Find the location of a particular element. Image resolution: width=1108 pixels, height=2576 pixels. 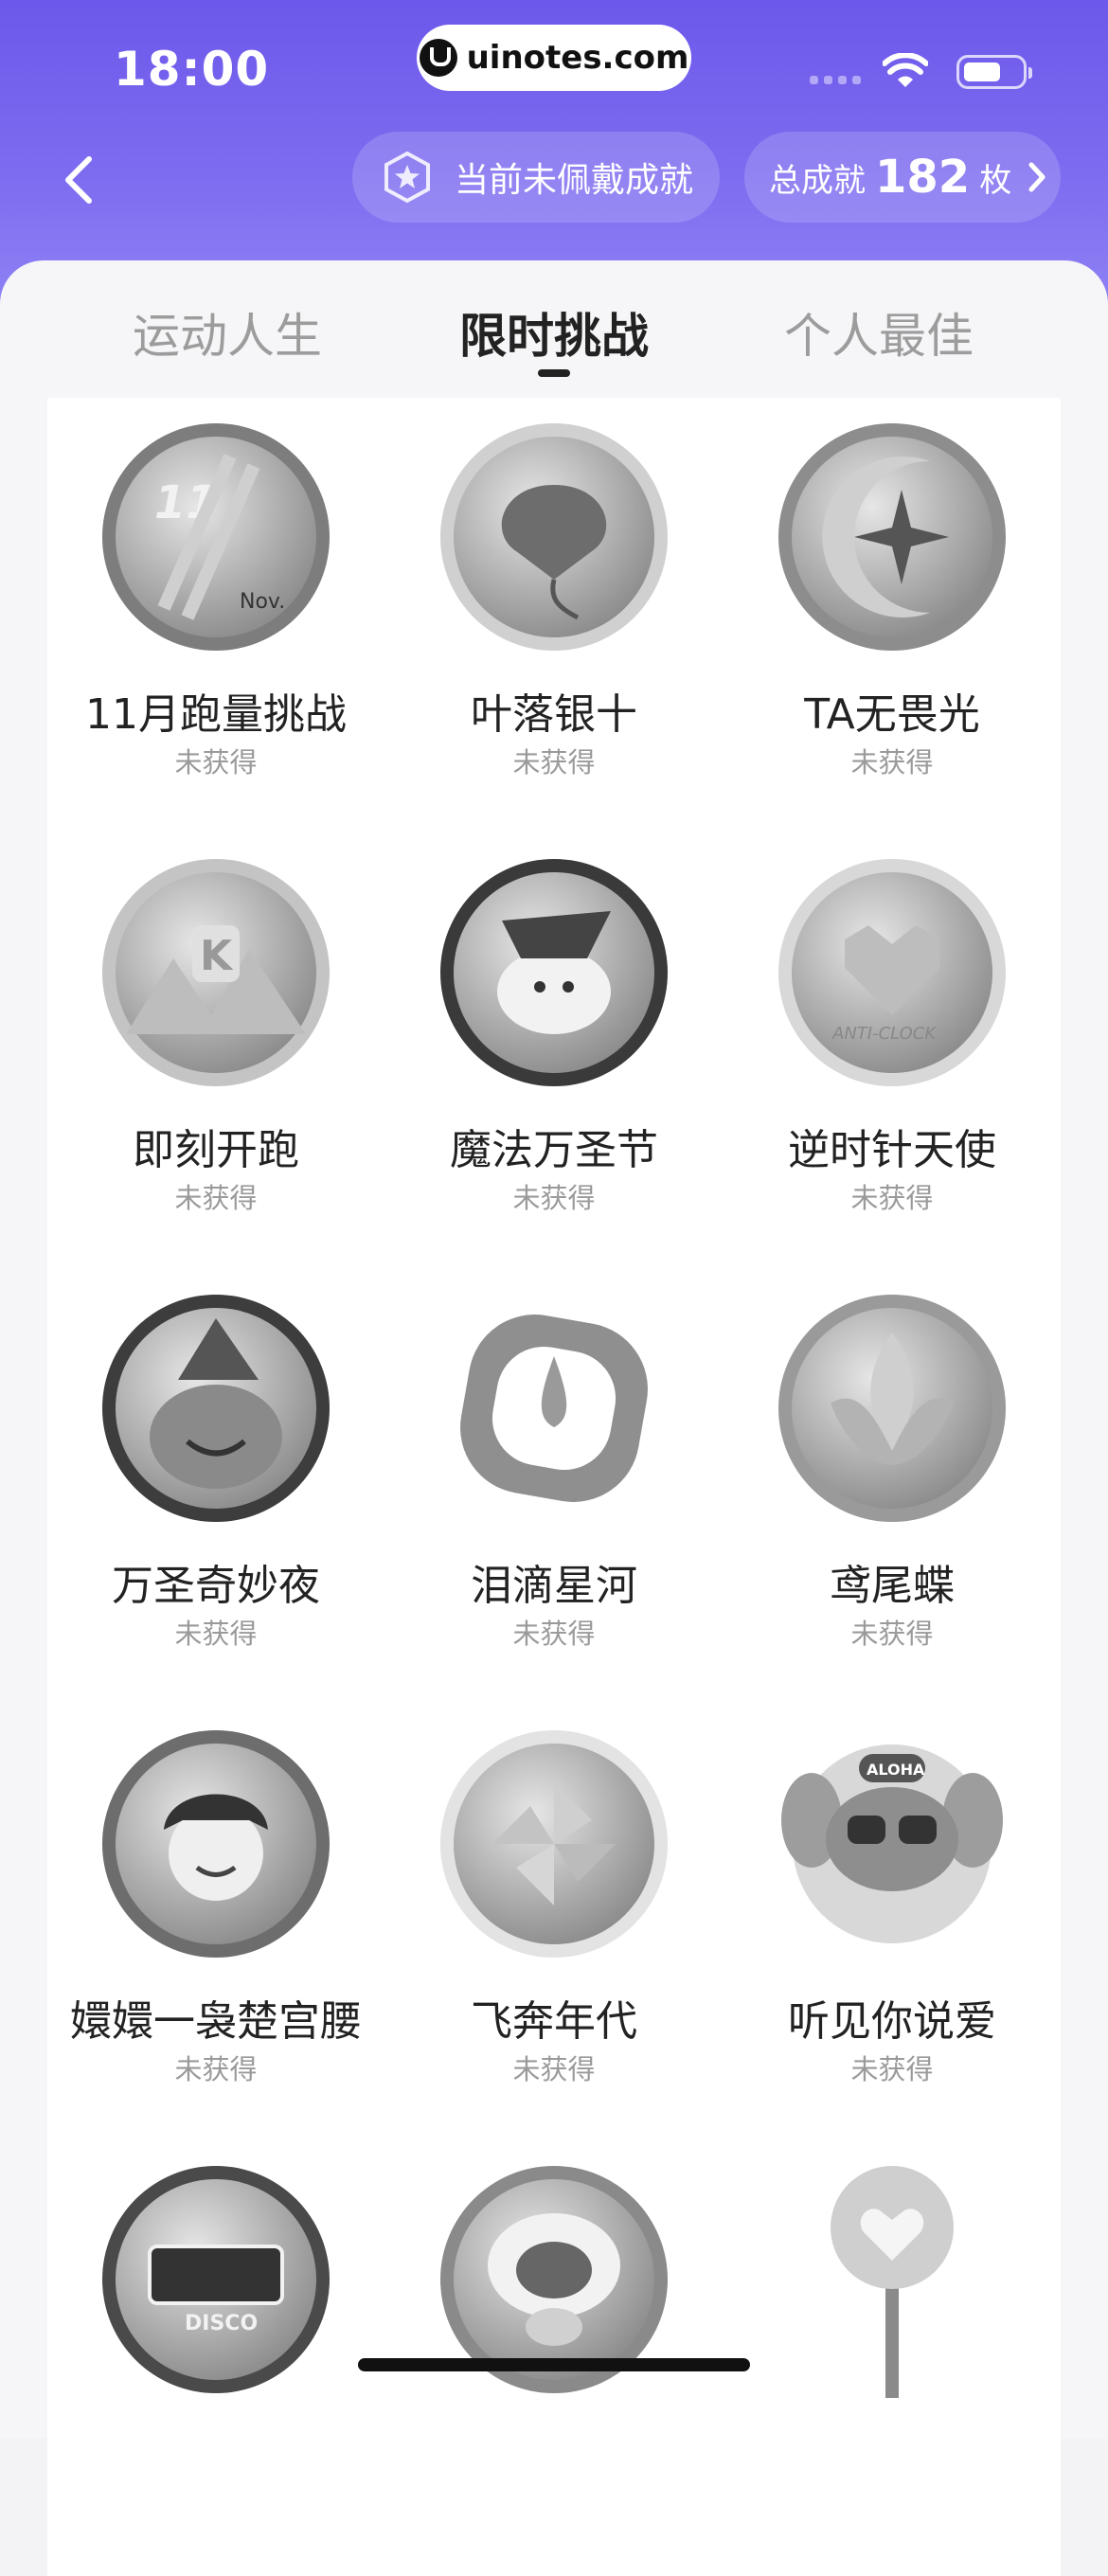

achievement-item: DISCO is located at coordinates (215, 2358).